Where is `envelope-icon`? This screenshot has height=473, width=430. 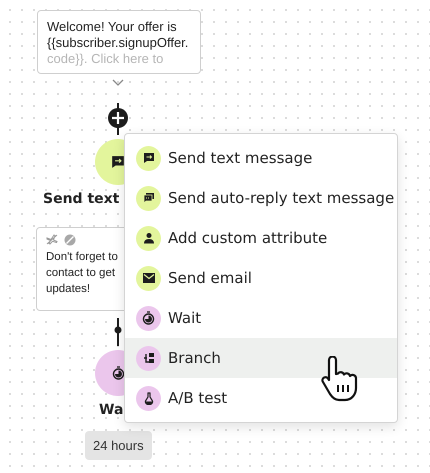
envelope-icon is located at coordinates (148, 278).